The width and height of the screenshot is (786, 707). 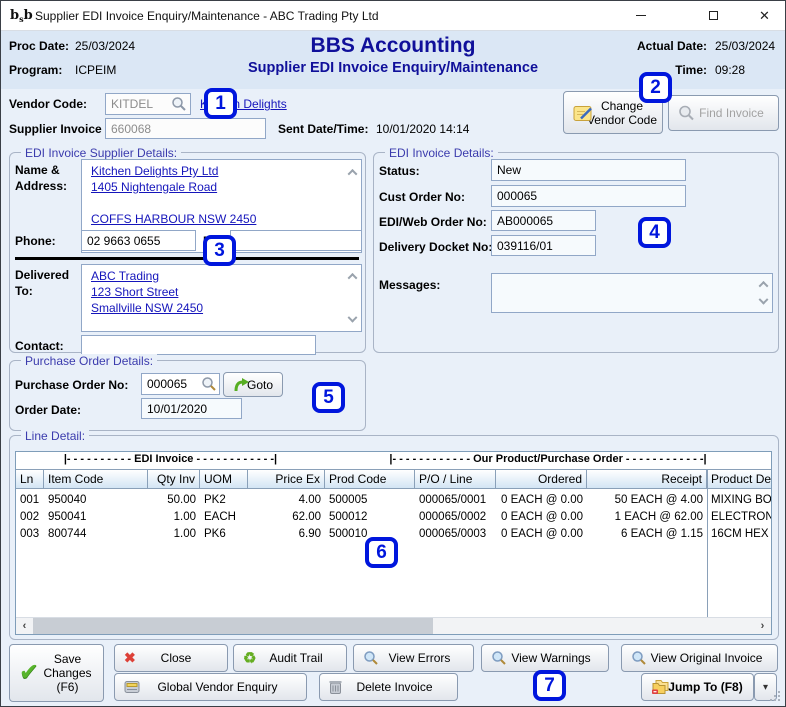 What do you see at coordinates (96, 479) in the screenshot?
I see `col-item-code: Item Code` at bounding box center [96, 479].